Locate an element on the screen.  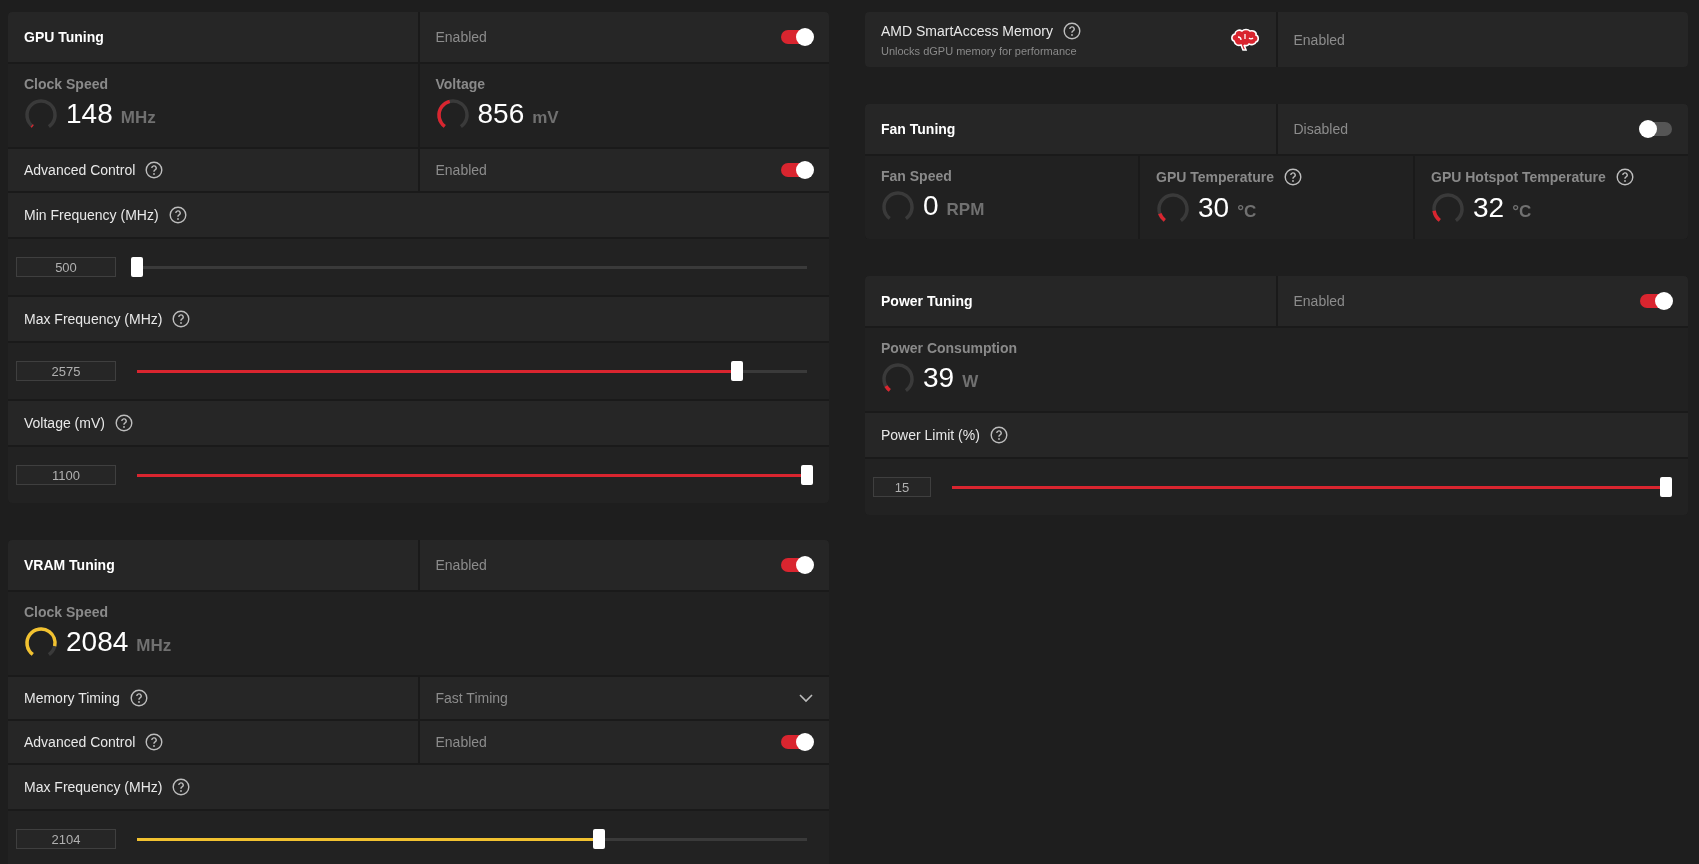
setting-label: Memory Timing is located at coordinates (72, 698).